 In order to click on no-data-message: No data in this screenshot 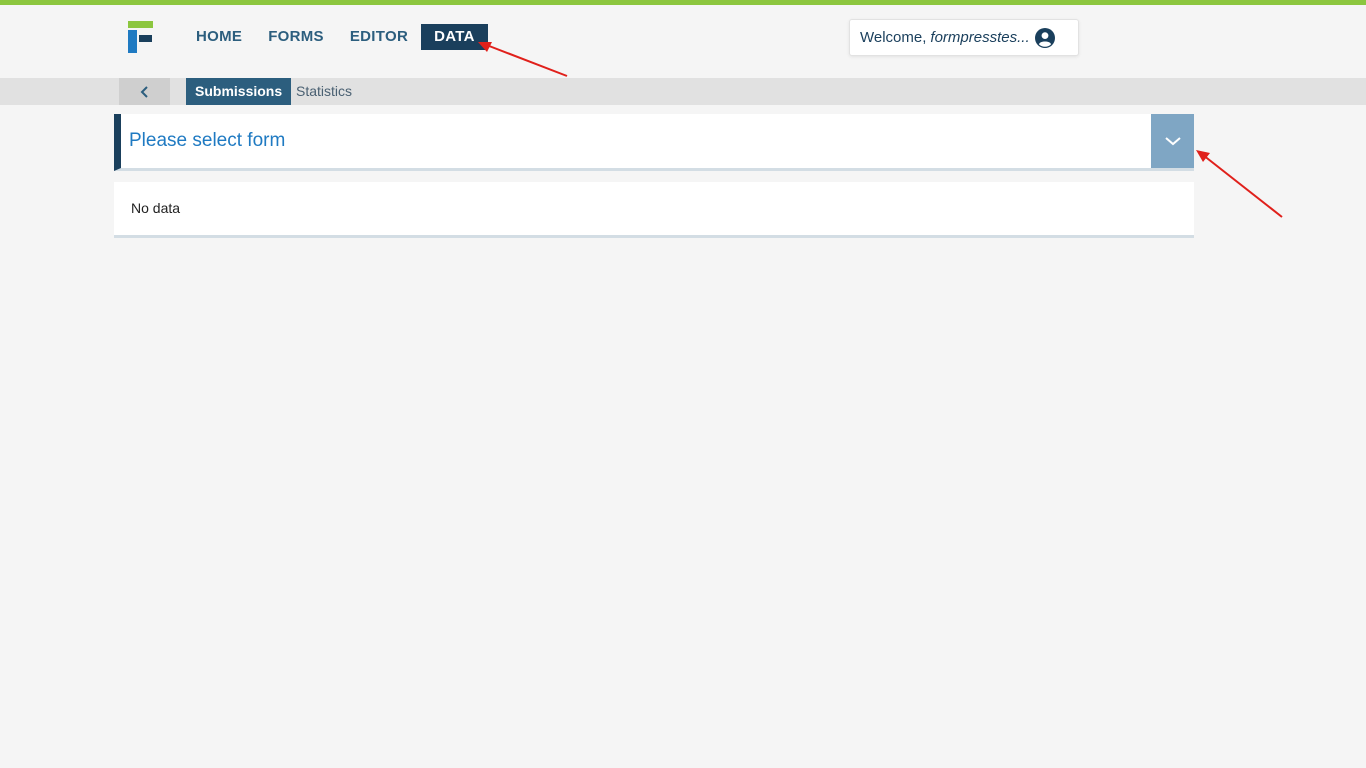, I will do `click(156, 208)`.